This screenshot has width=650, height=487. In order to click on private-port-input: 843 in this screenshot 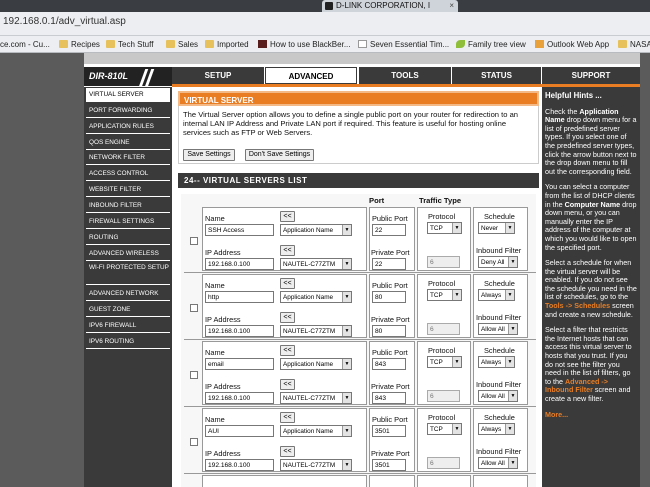, I will do `click(389, 398)`.